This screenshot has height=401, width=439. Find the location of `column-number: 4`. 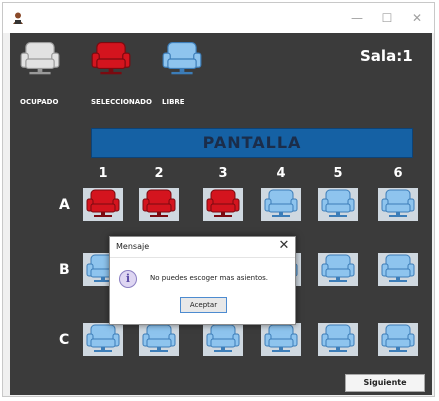

column-number: 4 is located at coordinates (281, 173).